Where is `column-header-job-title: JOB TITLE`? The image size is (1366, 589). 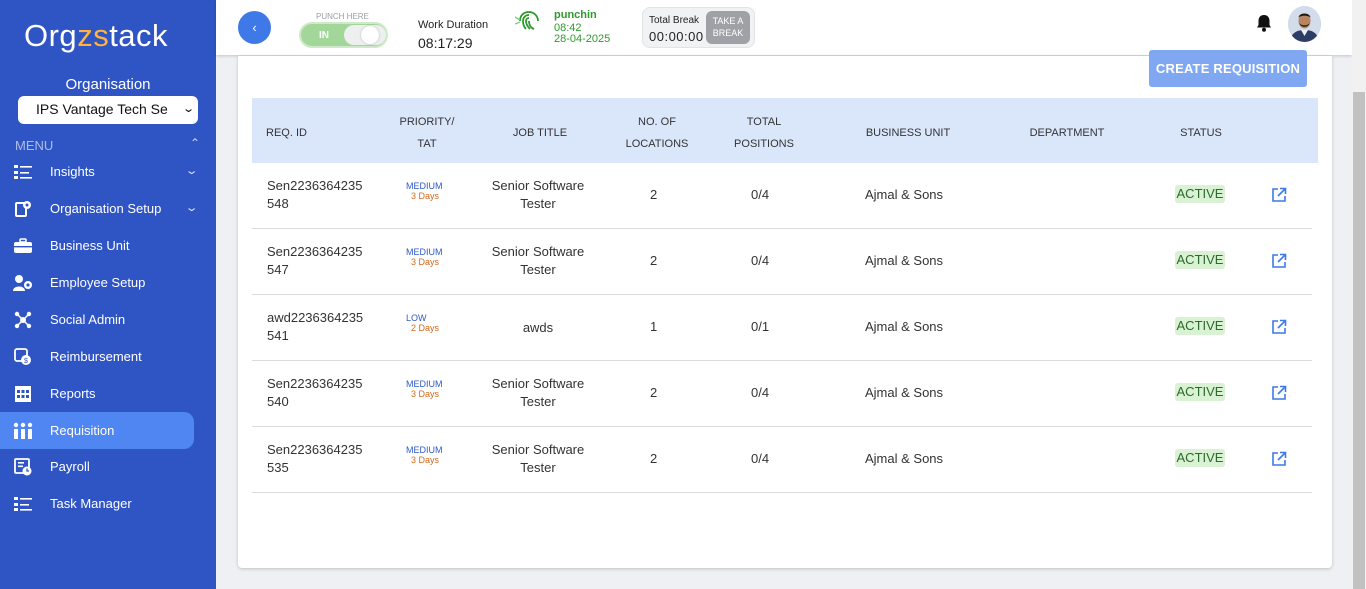
column-header-job-title: JOB TITLE is located at coordinates (540, 133).